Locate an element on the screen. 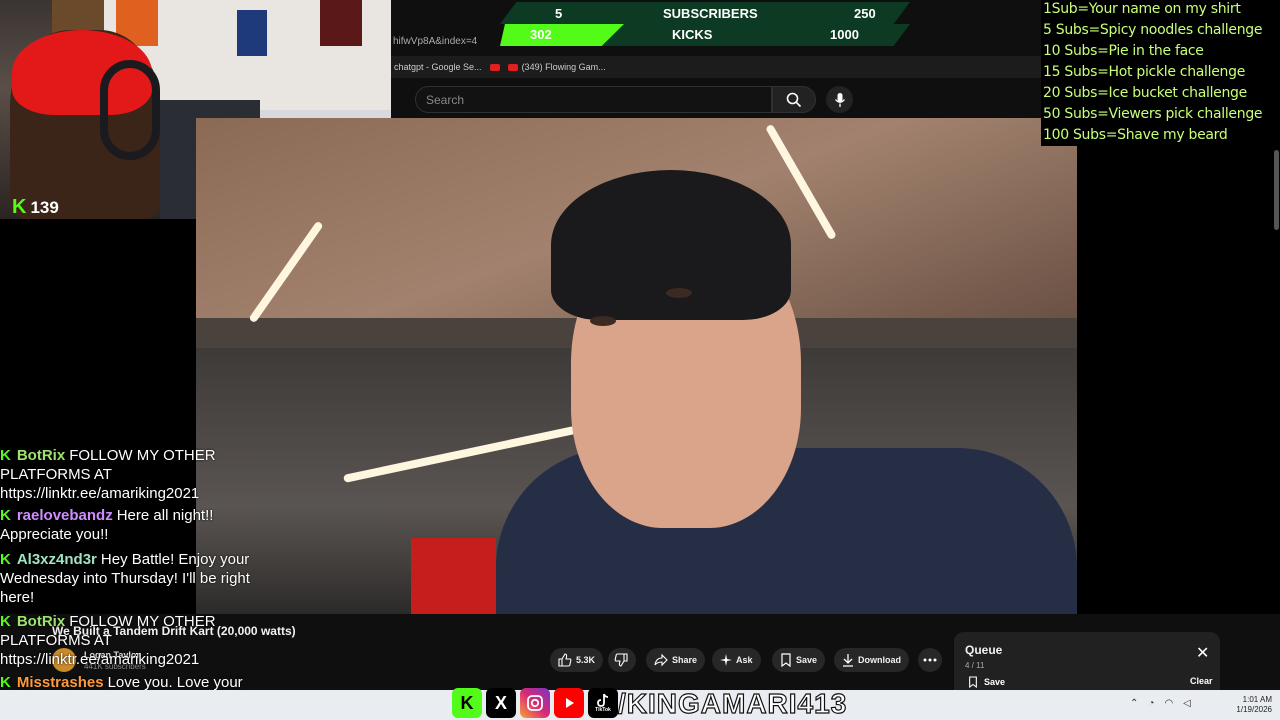 The image size is (1280, 720). kicks-current: 302 is located at coordinates (541, 34).